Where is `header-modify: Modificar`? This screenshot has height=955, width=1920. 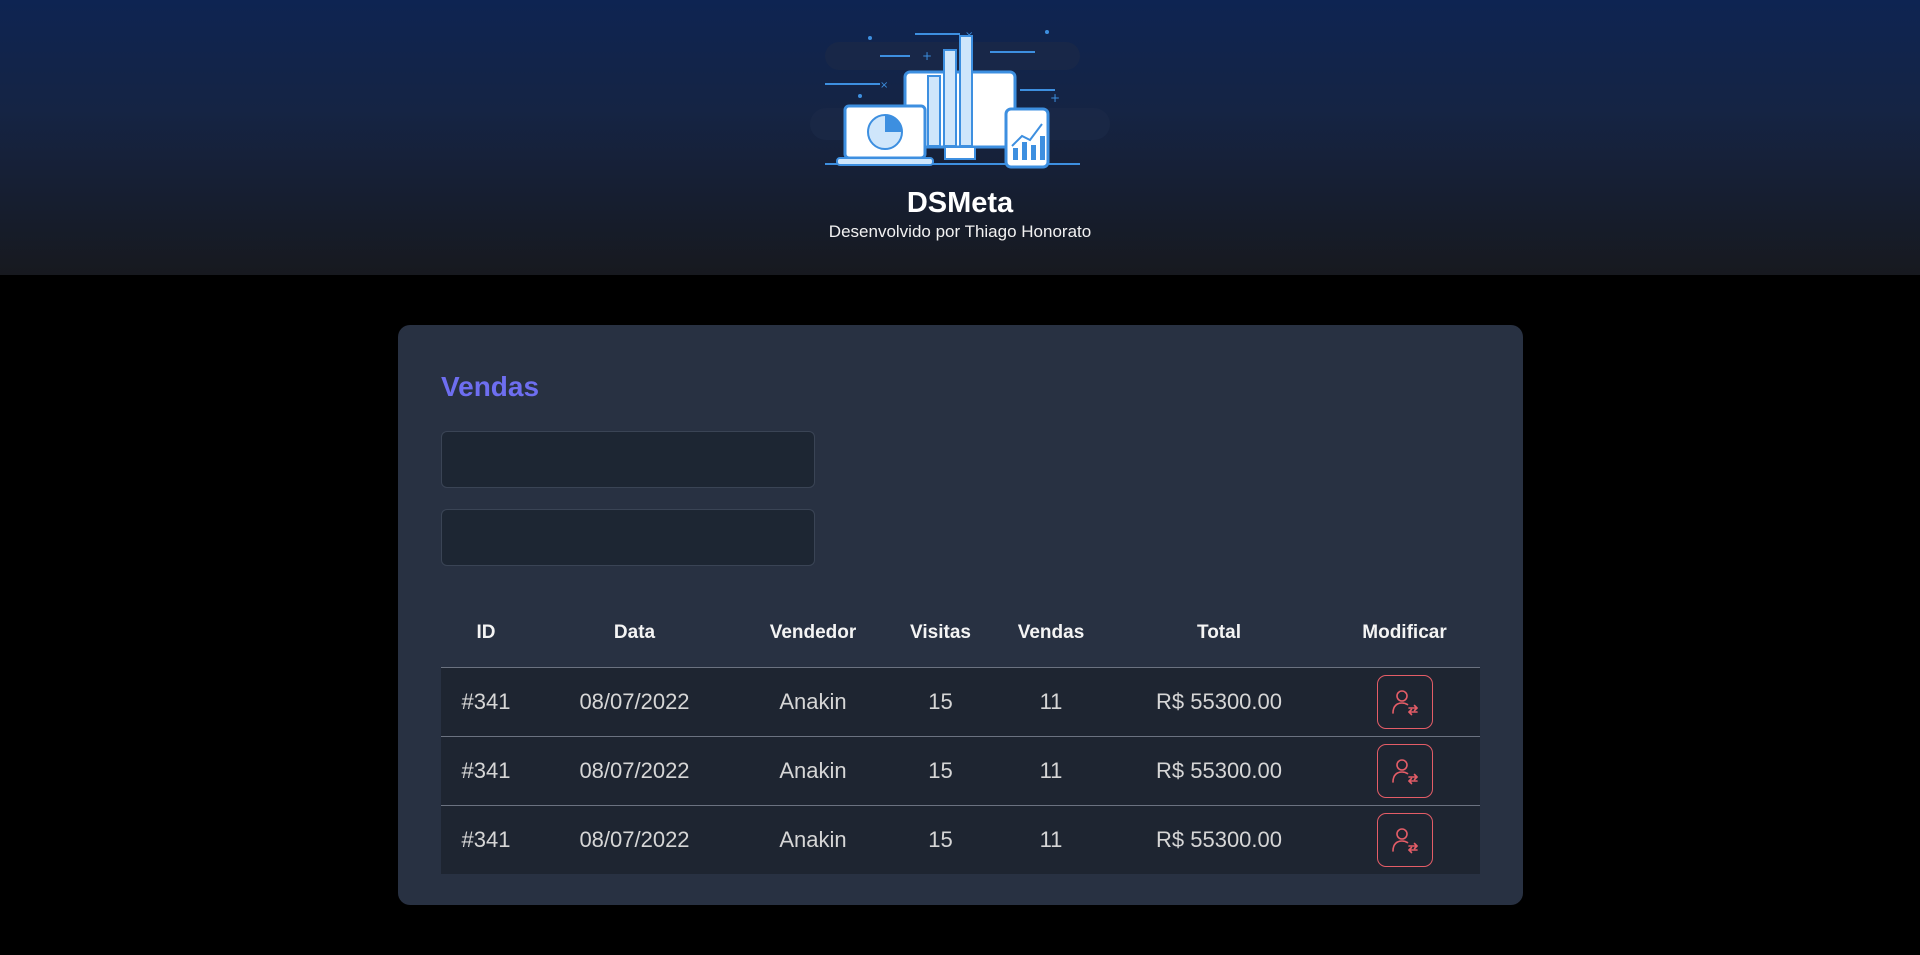 header-modify: Modificar is located at coordinates (1404, 633).